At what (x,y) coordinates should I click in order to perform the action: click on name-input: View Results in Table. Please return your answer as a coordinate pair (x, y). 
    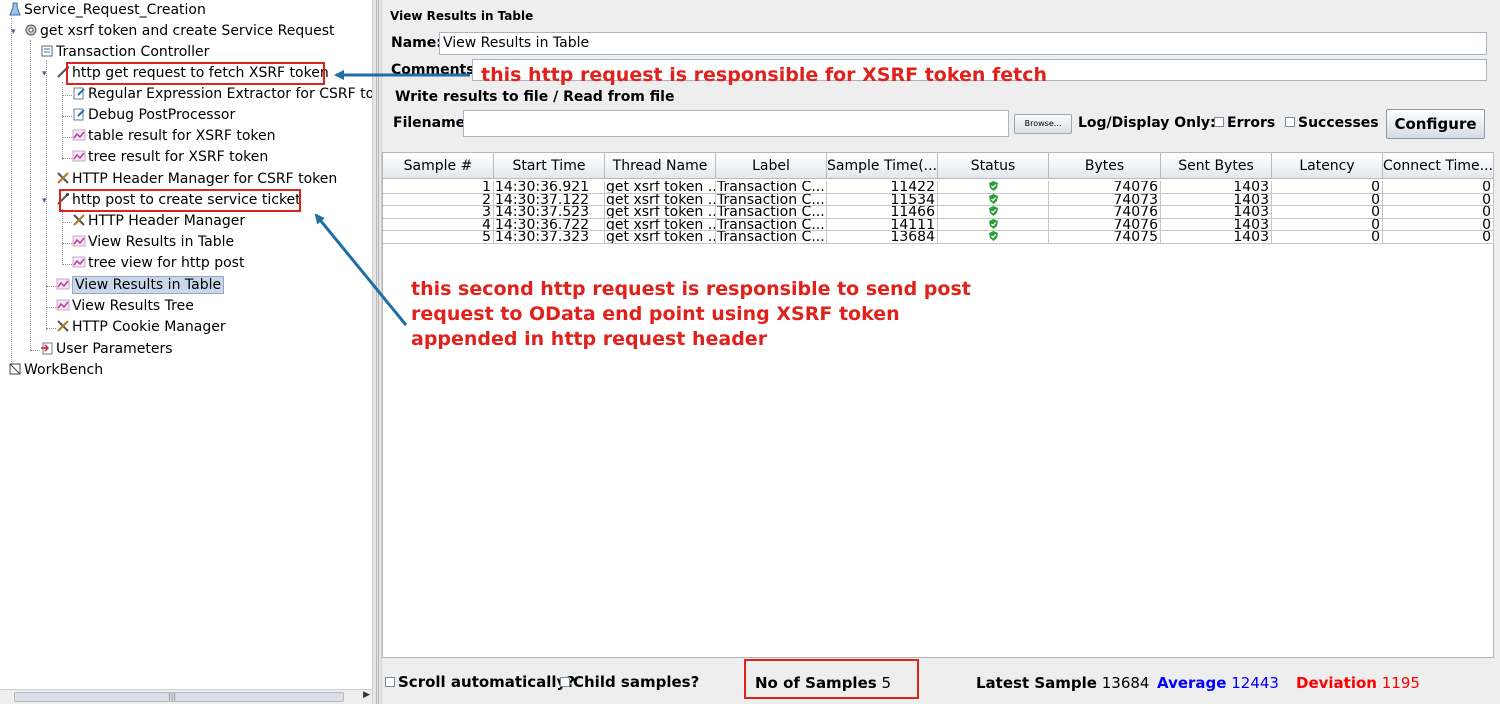
    Looking at the image, I should click on (963, 43).